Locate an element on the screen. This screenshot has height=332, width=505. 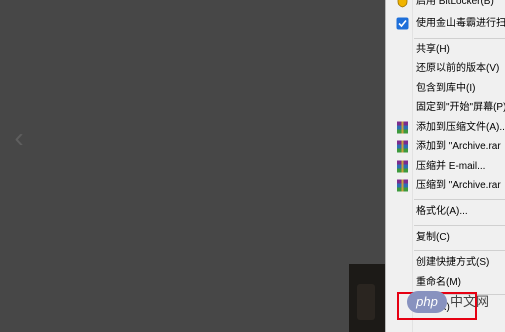
menu-item-label: 重命名(M) is located at coordinates (438, 282).